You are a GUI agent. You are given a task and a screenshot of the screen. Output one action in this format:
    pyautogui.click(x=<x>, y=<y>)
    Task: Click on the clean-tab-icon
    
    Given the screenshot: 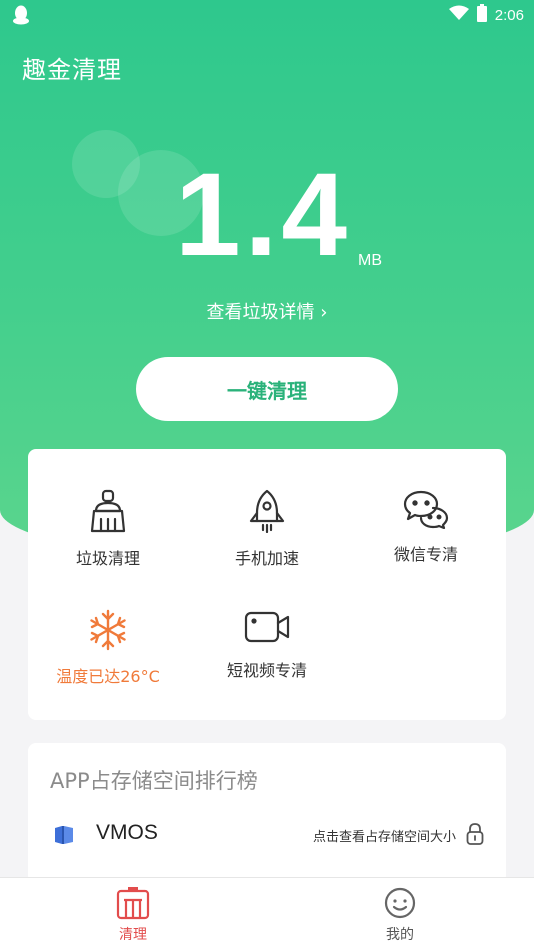 What is the action you would take?
    pyautogui.click(x=133, y=903)
    